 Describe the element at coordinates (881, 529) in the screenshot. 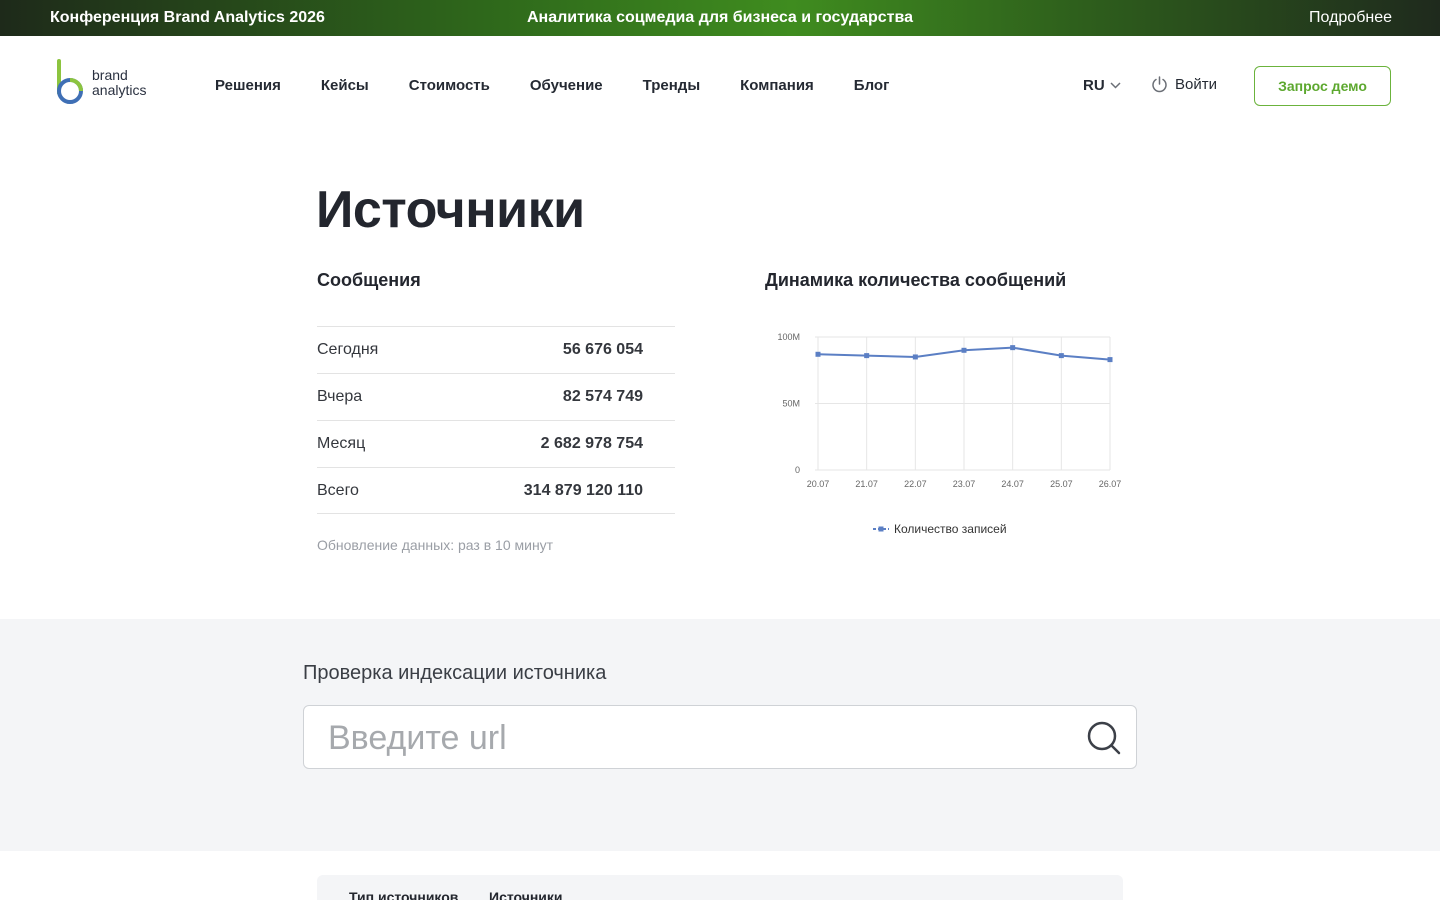

I see `legend-marker` at that location.